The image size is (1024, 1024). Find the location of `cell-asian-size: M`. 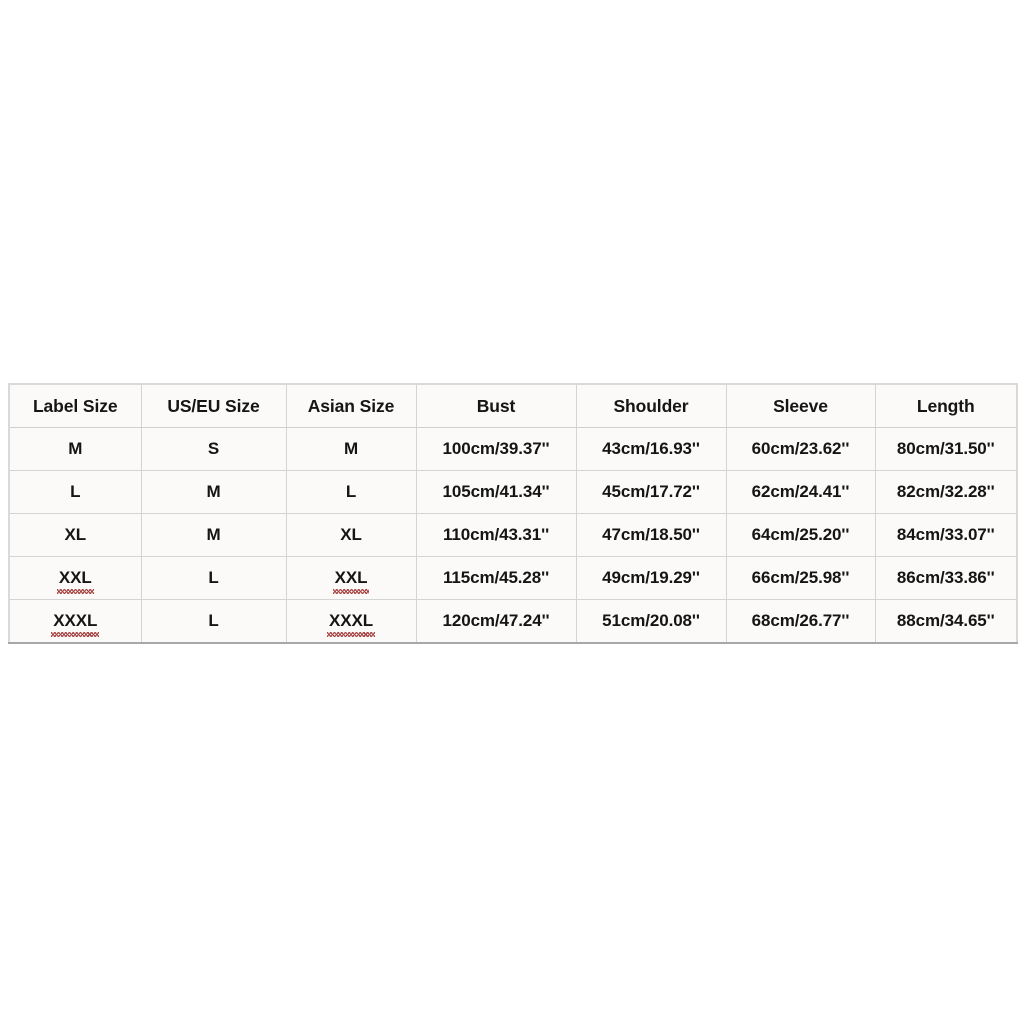

cell-asian-size: M is located at coordinates (351, 449).